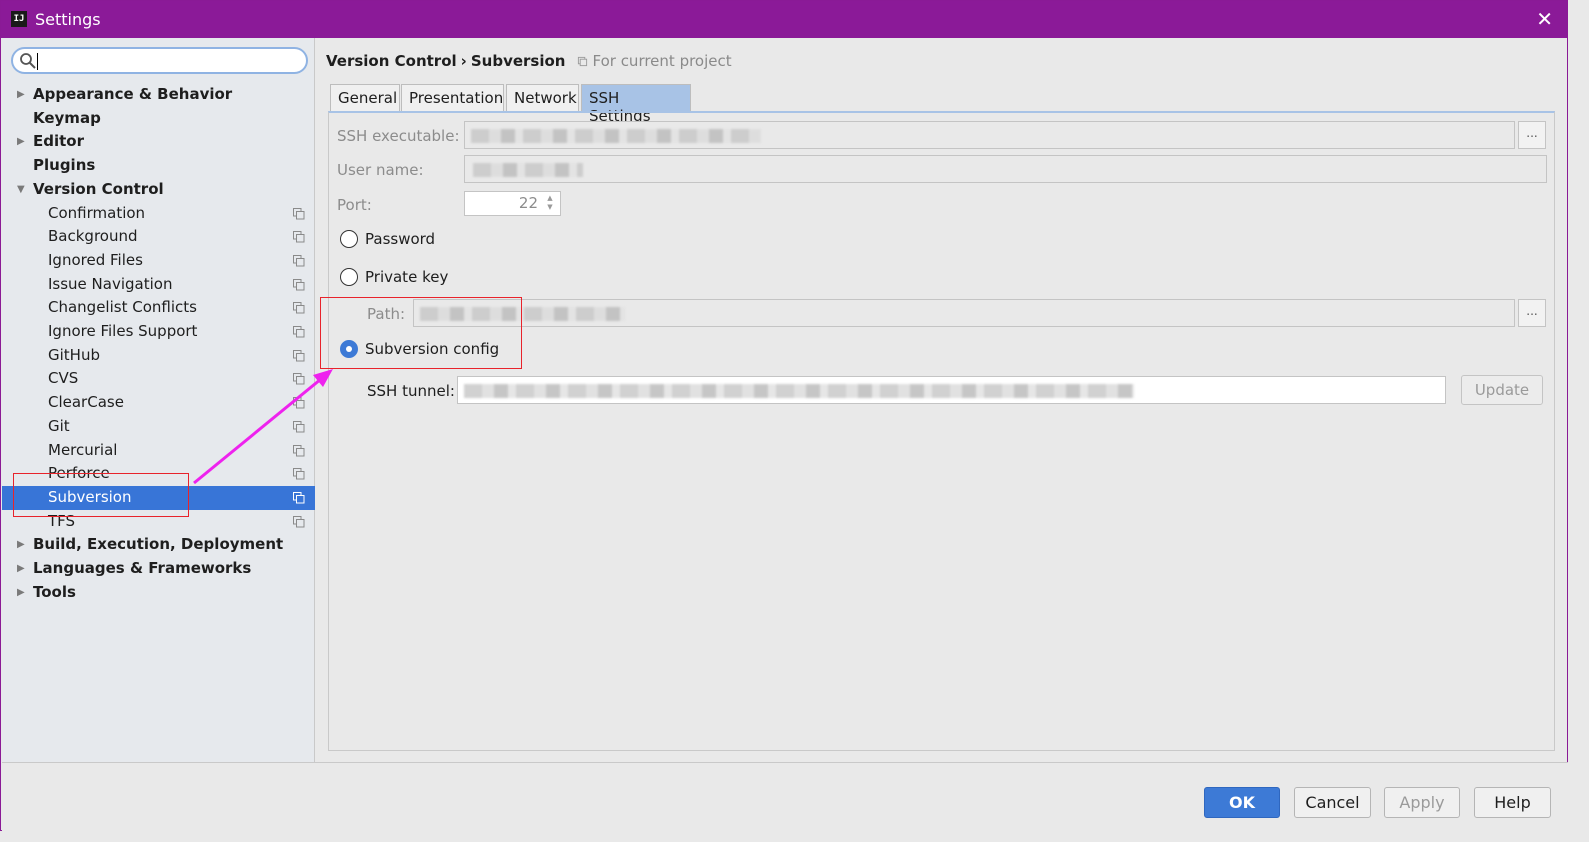 This screenshot has height=842, width=1589. Describe the element at coordinates (354, 205) in the screenshot. I see `port-label: Port:` at that location.